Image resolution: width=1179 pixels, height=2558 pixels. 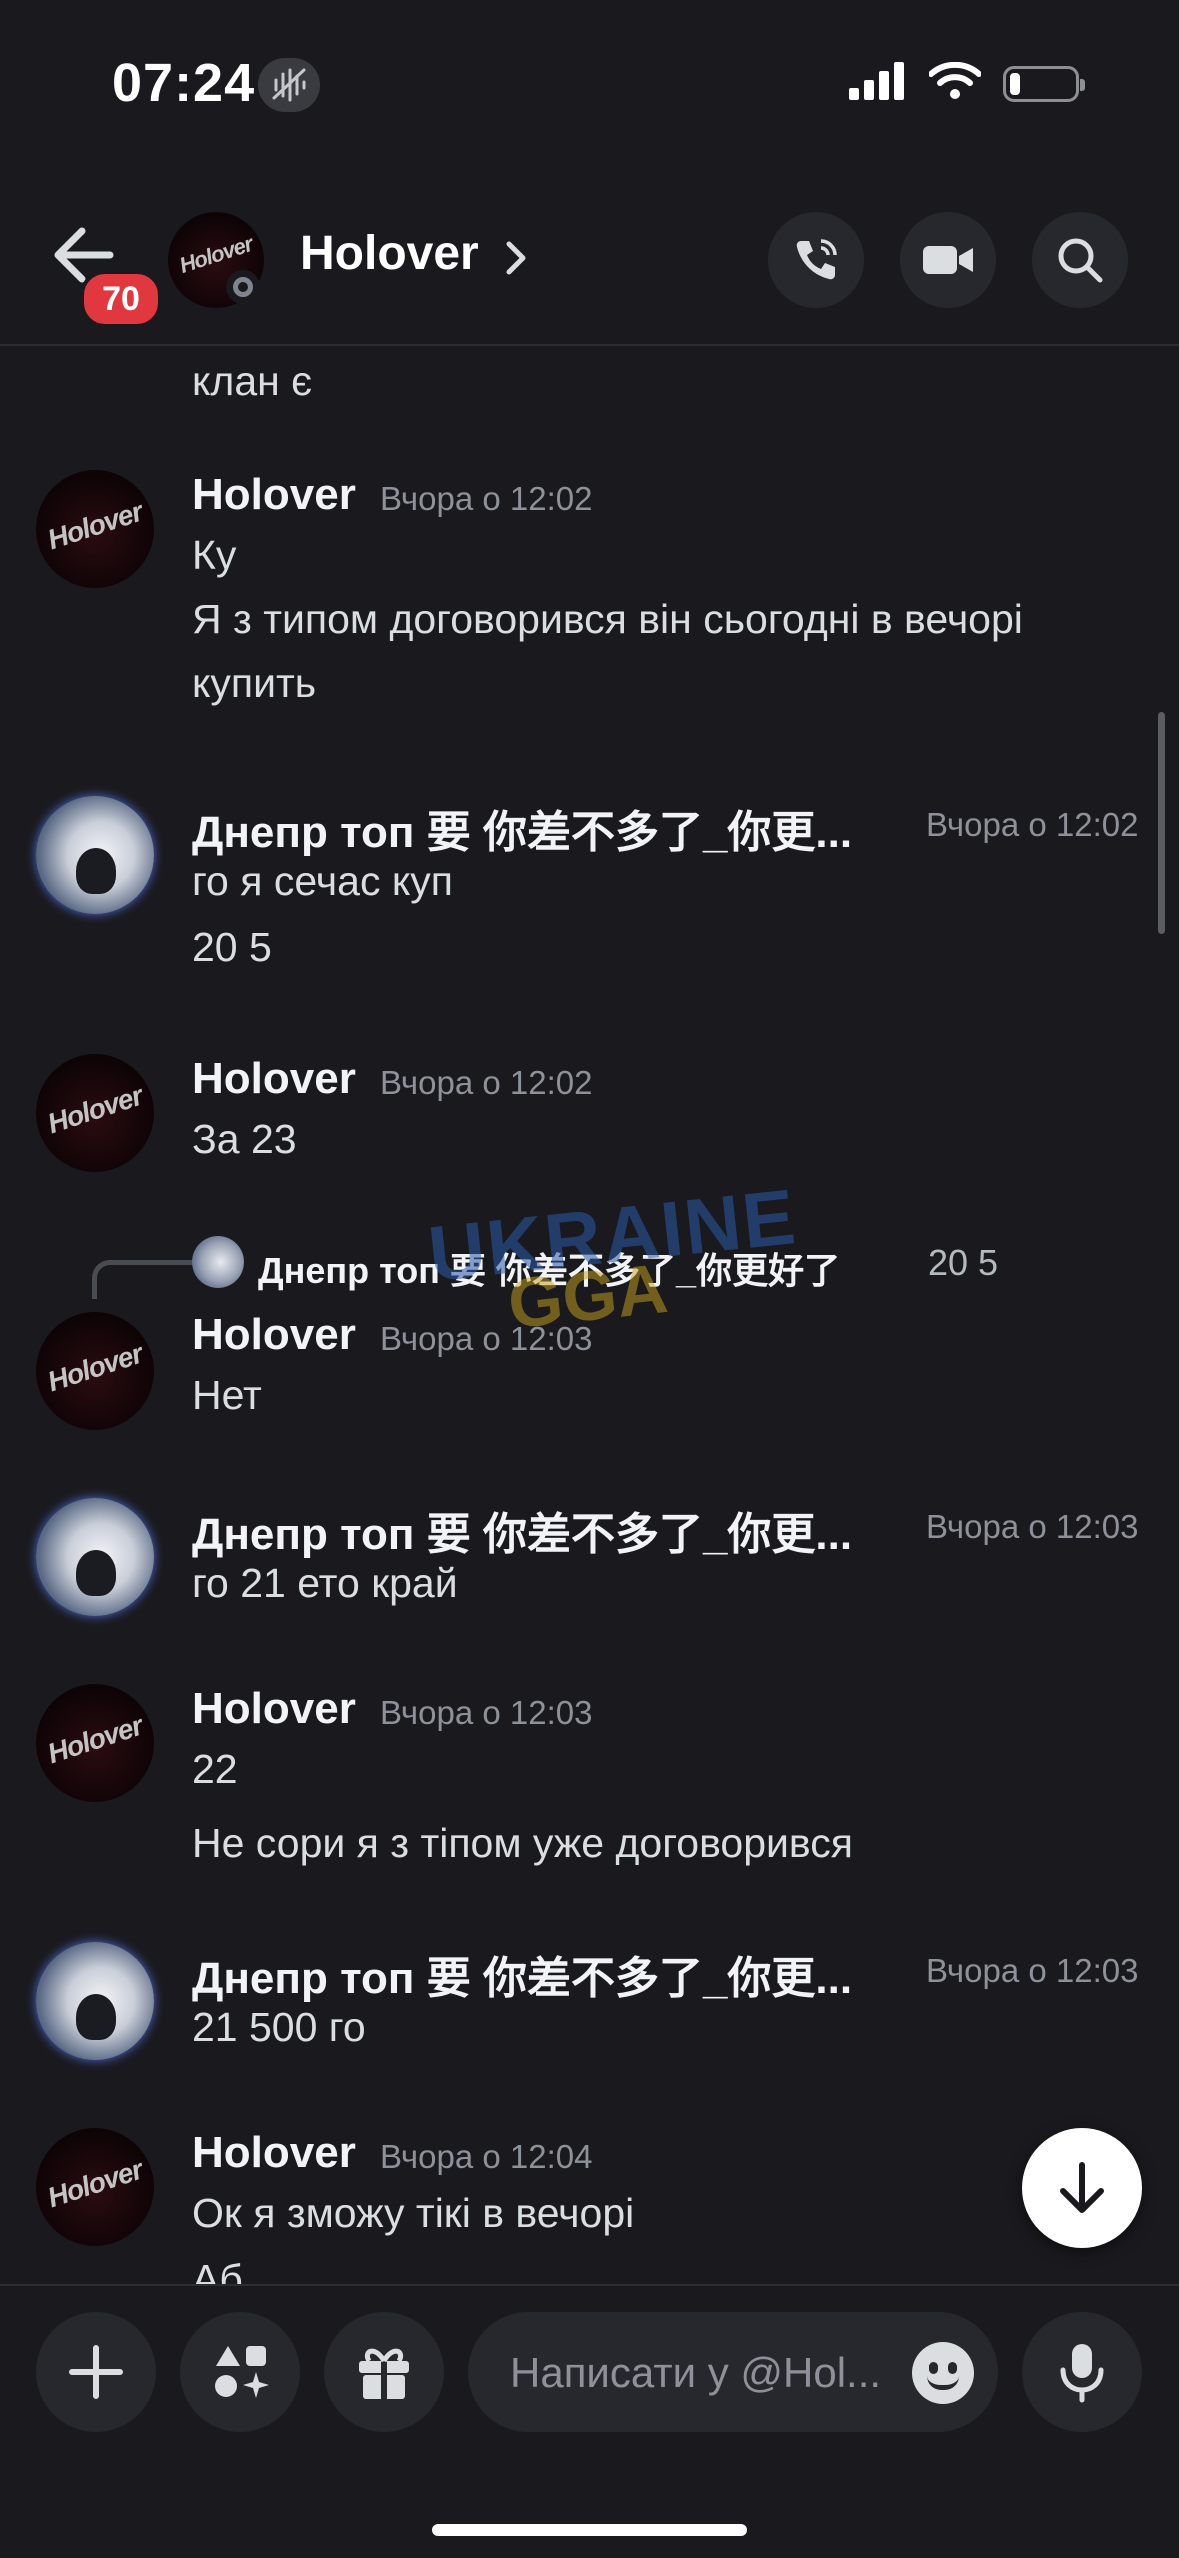 I want to click on message-text-field, so click(x=700, y=2373).